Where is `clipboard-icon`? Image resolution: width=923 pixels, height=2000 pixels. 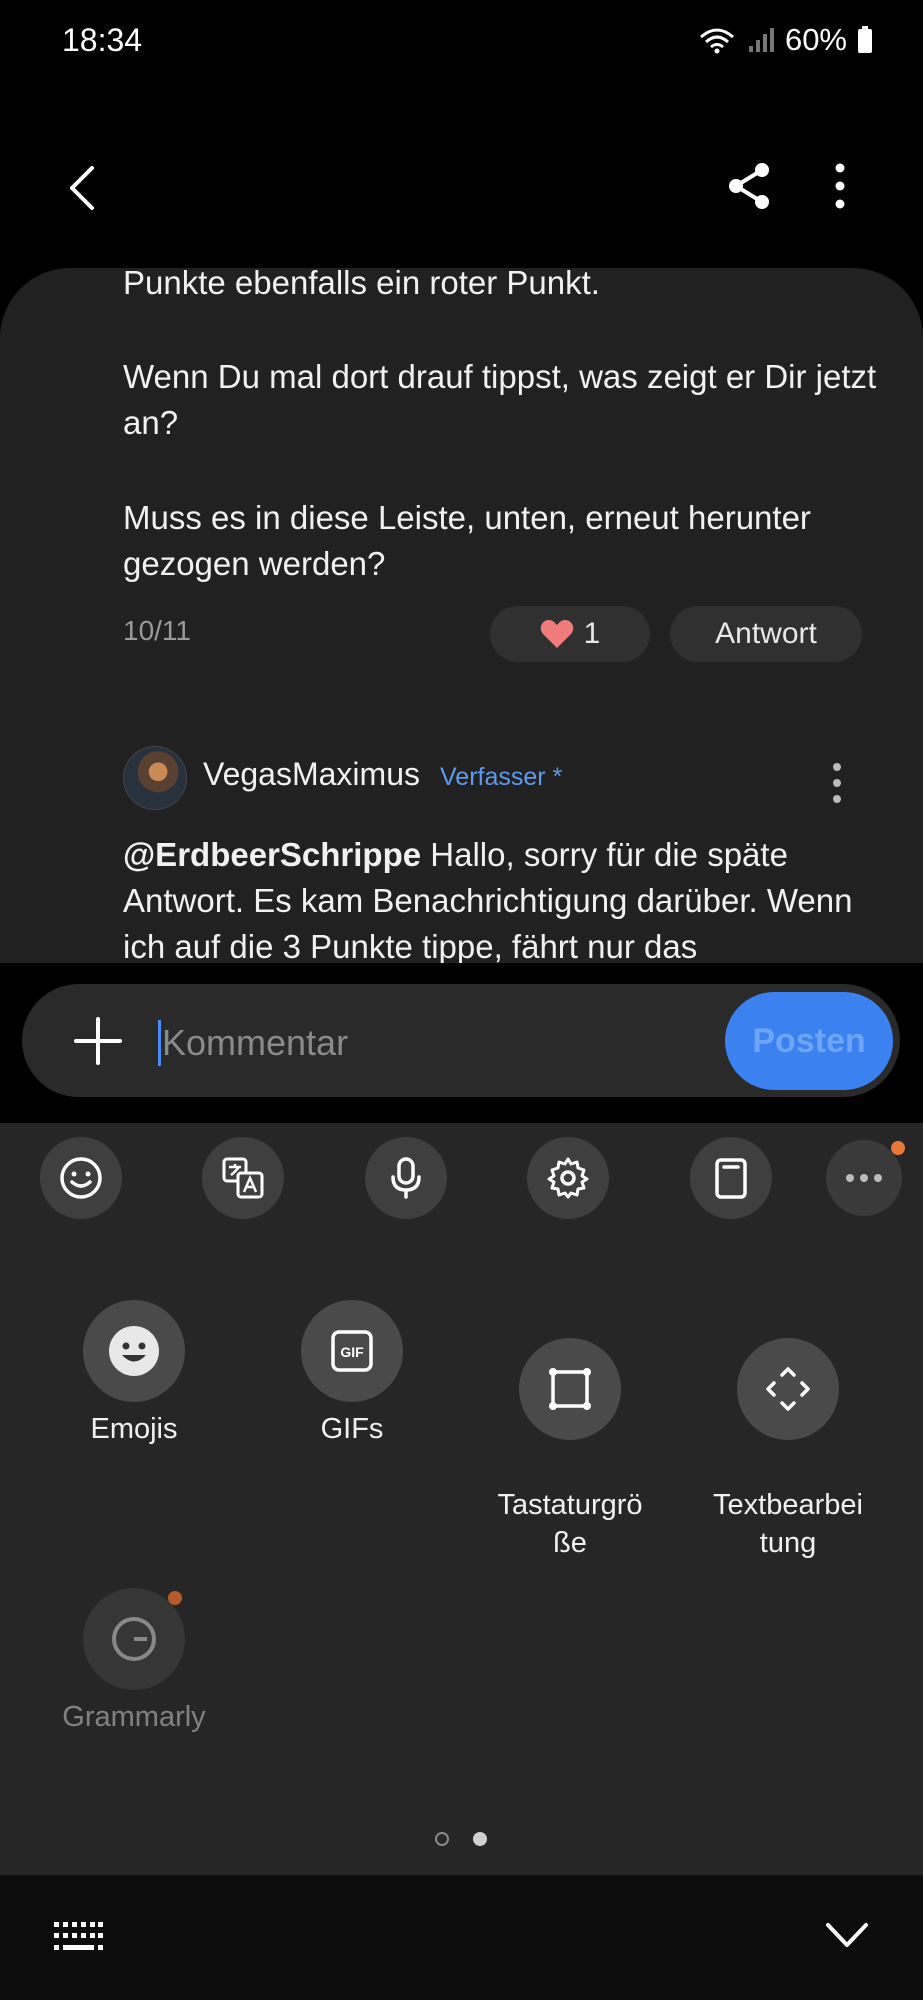 clipboard-icon is located at coordinates (731, 1178).